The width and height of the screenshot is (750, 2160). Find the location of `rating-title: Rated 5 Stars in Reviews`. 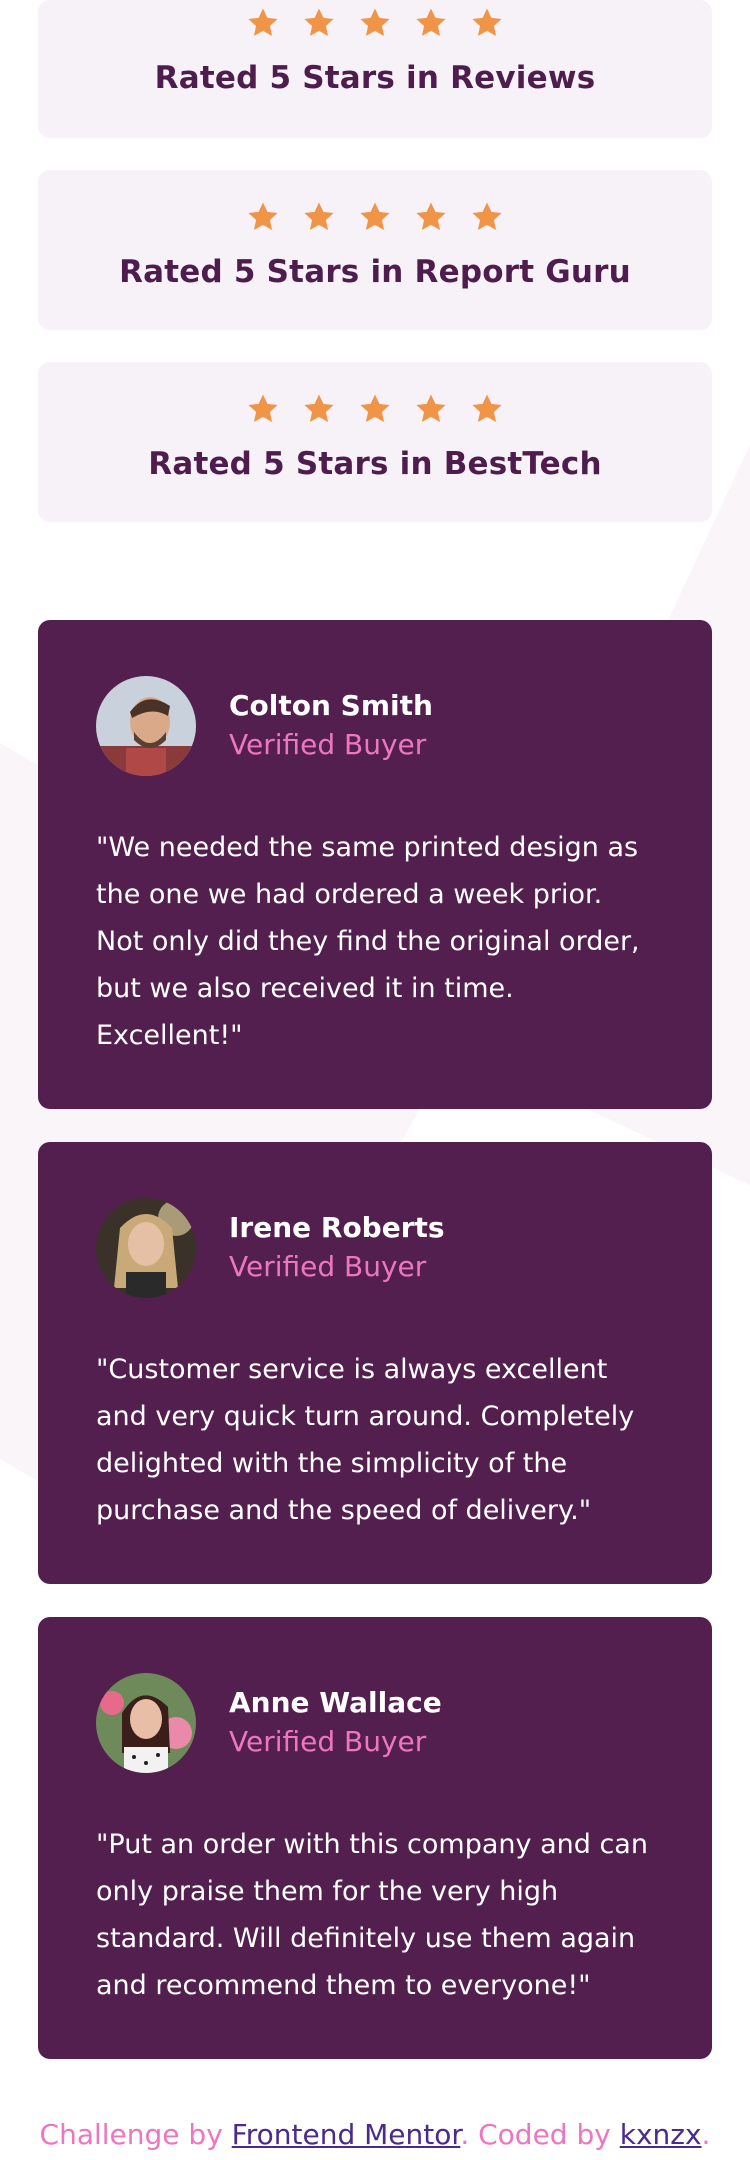

rating-title: Rated 5 Stars in Reviews is located at coordinates (375, 78).